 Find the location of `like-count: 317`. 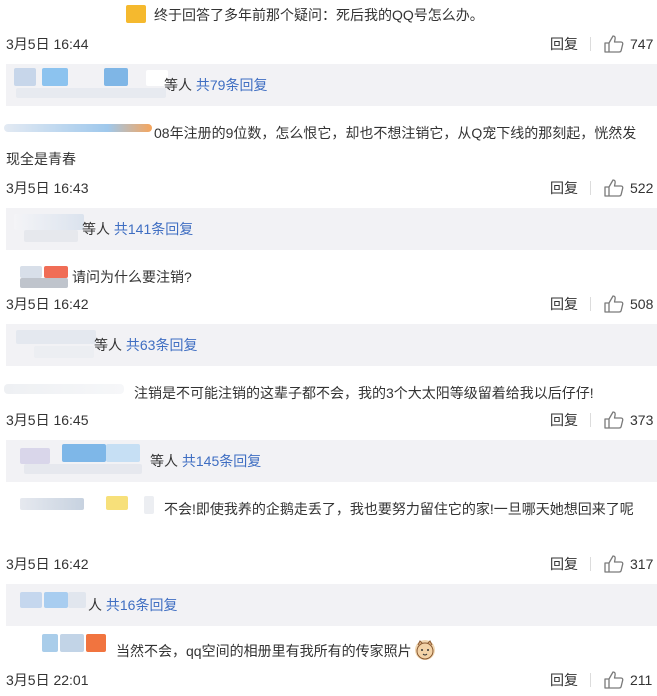

like-count: 317 is located at coordinates (642, 564).